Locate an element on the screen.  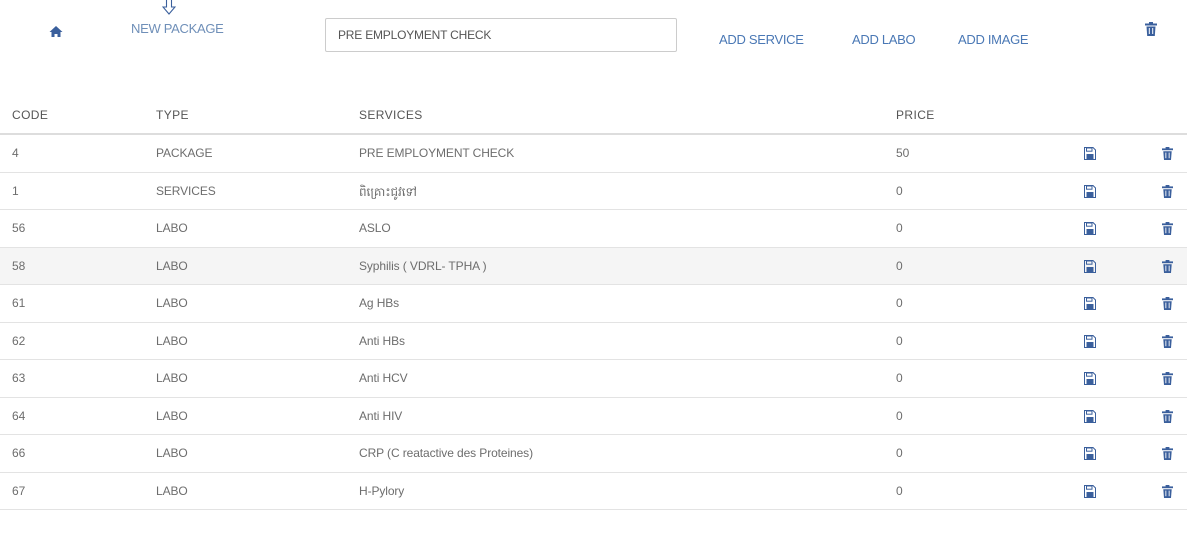
cell-service: PRE EMPLOYMENT CHECK is located at coordinates (437, 153).